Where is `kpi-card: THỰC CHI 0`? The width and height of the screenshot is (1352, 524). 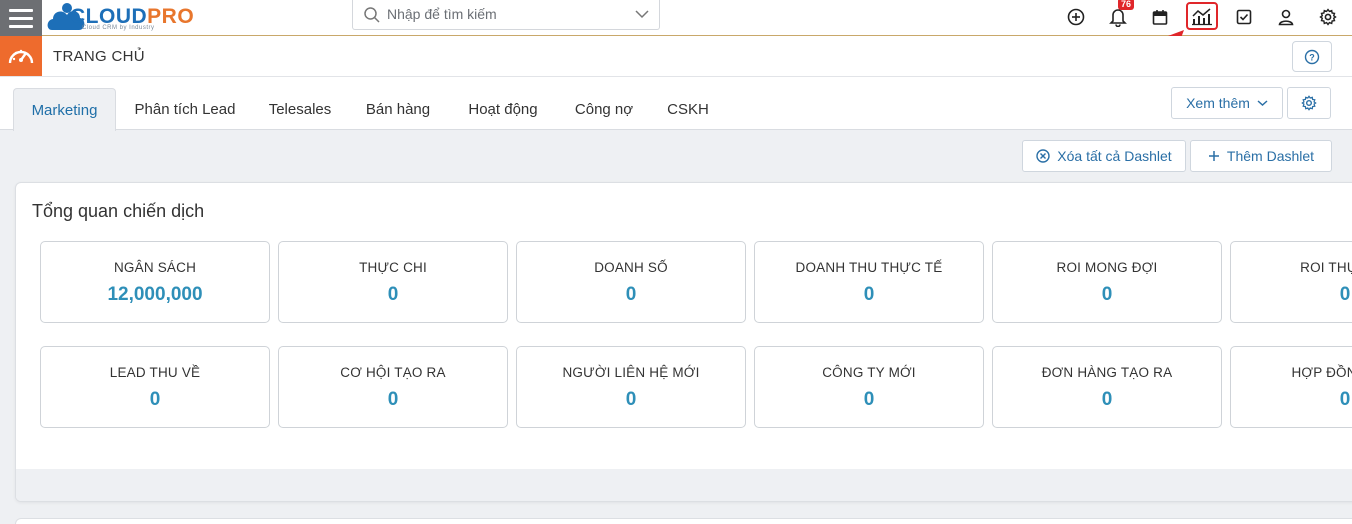 kpi-card: THỰC CHI 0 is located at coordinates (393, 282).